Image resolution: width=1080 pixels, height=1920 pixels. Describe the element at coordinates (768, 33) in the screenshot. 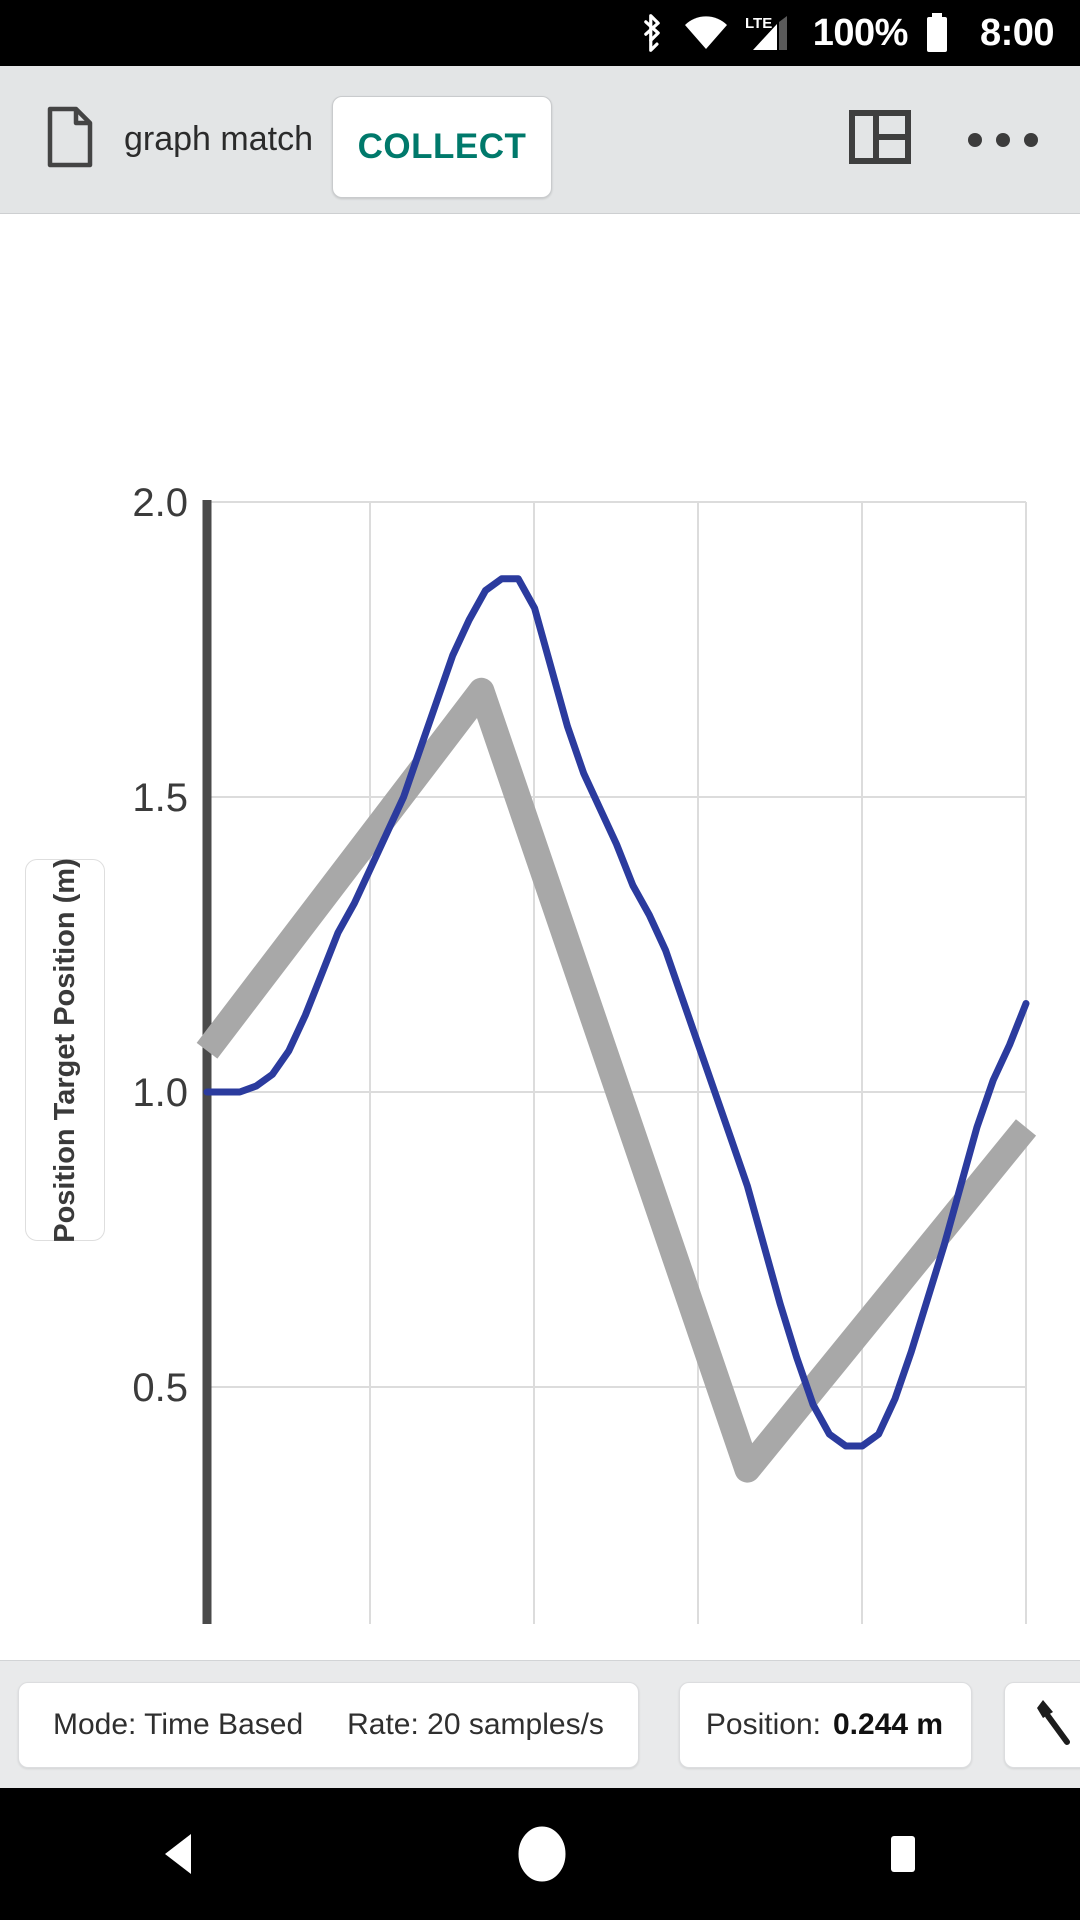

I see `cell-signal-icon: LTE` at that location.